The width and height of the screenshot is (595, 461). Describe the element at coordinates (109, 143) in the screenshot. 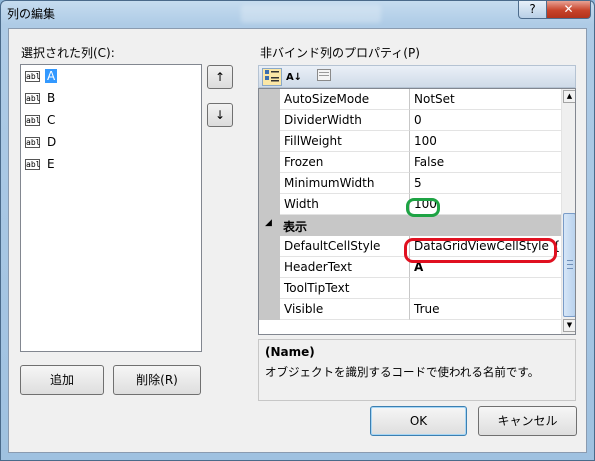

I see `list-item-d: abl D` at that location.